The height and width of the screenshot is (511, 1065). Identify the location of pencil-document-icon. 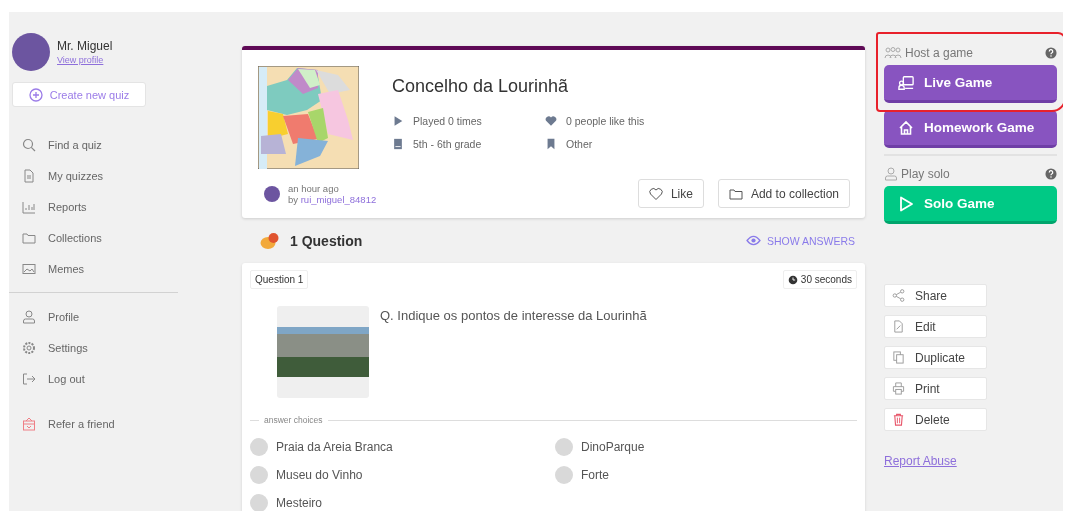
(898, 326).